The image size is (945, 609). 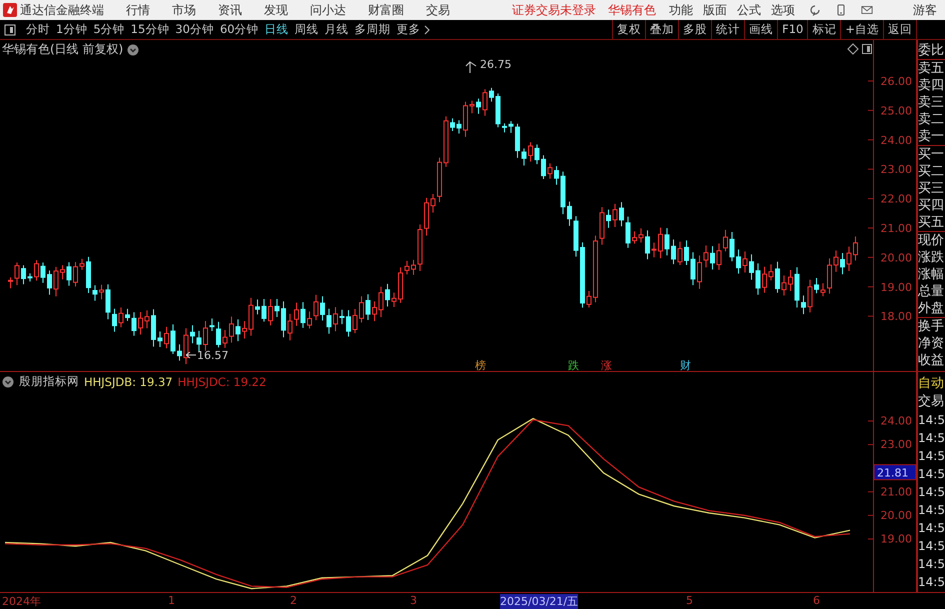 What do you see at coordinates (925, 10) in the screenshot?
I see `user-name: 游客` at bounding box center [925, 10].